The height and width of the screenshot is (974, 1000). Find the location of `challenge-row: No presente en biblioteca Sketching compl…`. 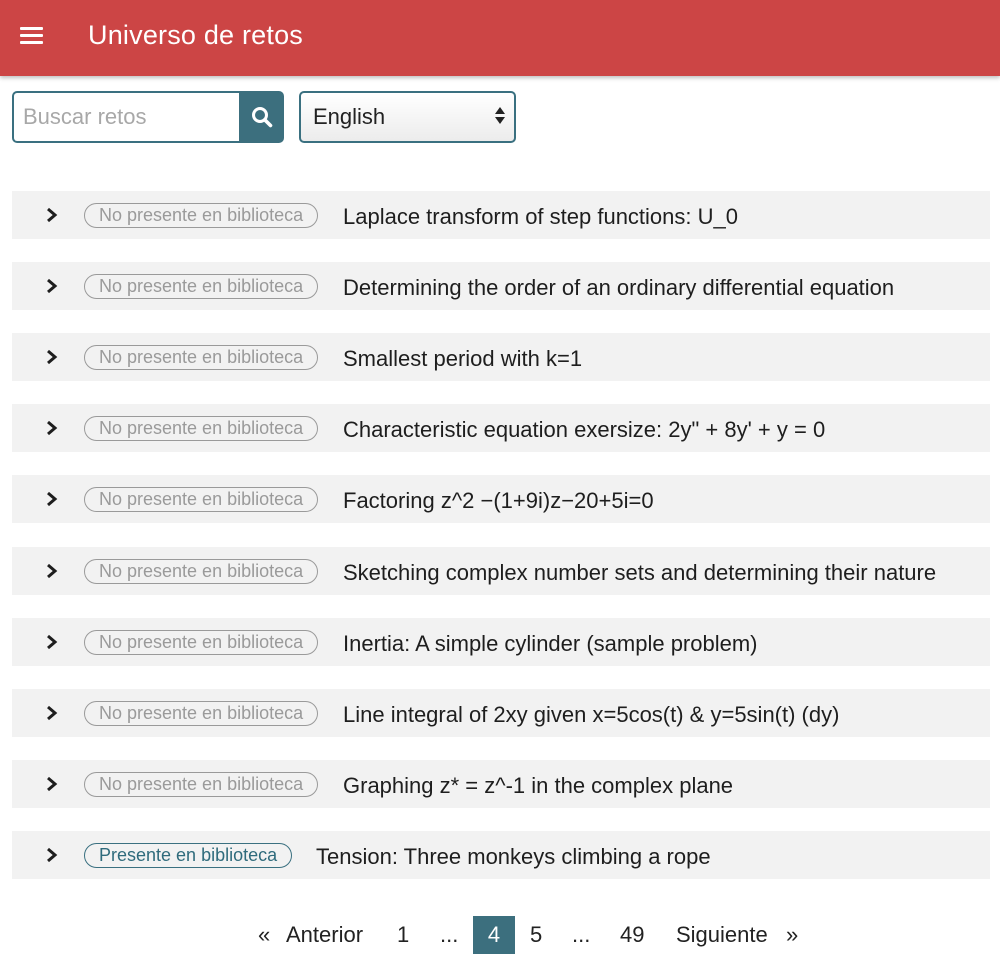

challenge-row: No presente en biblioteca Sketching compl… is located at coordinates (501, 571).